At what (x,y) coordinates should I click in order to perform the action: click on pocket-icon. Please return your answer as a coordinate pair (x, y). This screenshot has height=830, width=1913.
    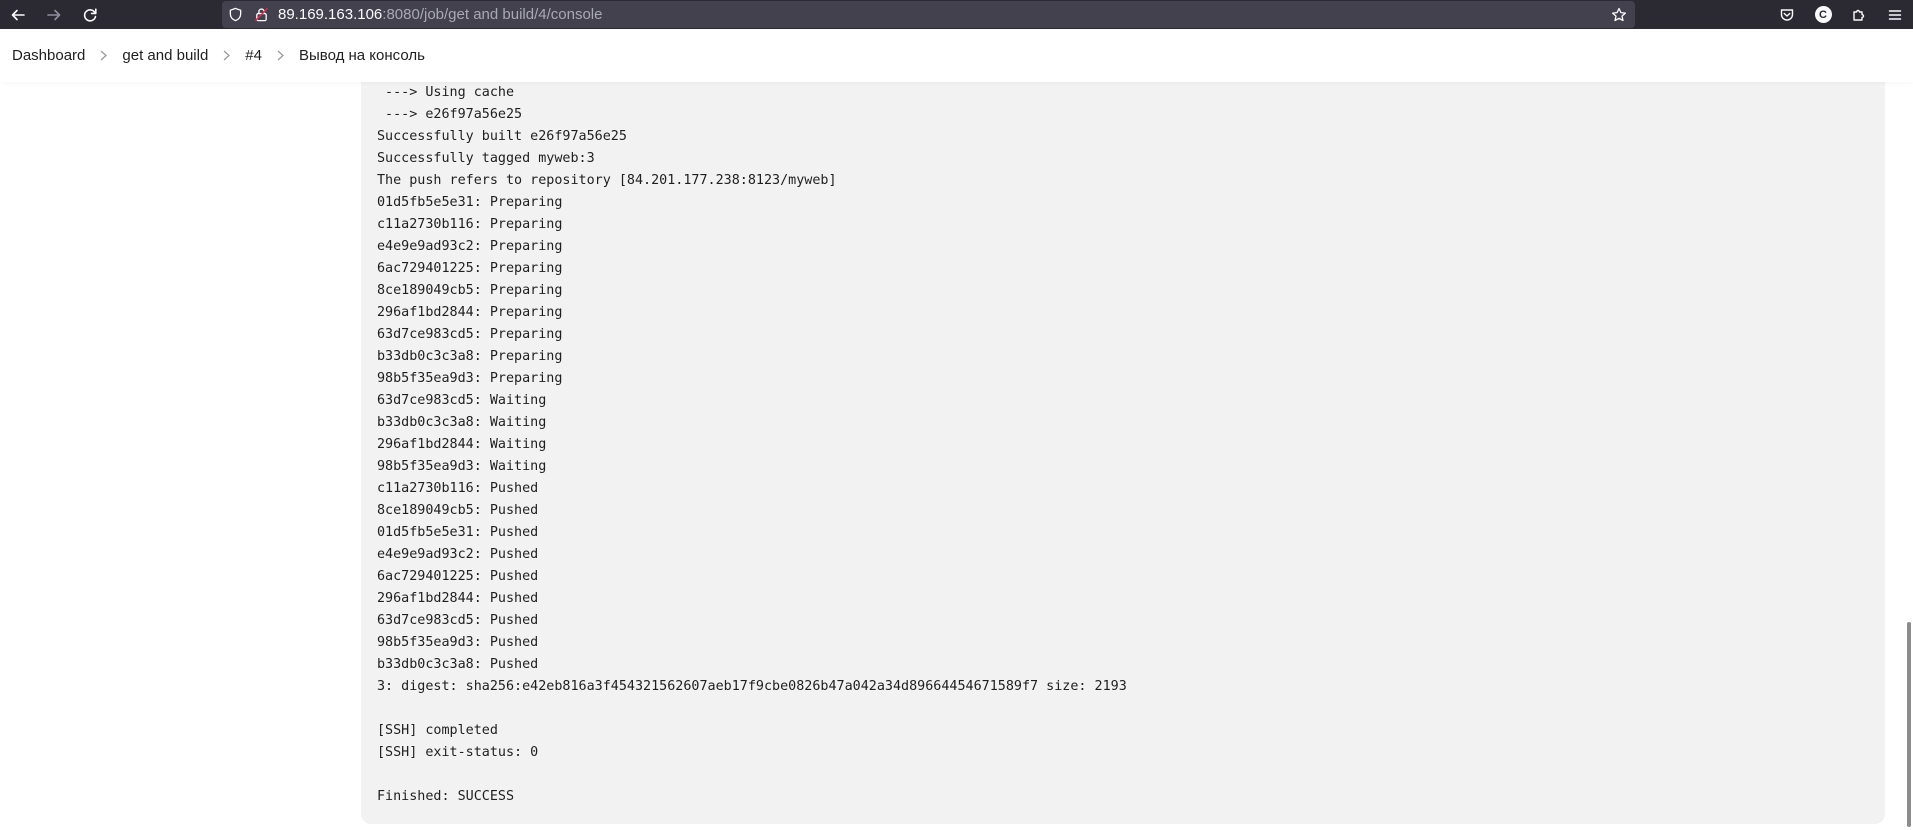
    Looking at the image, I should click on (1787, 14).